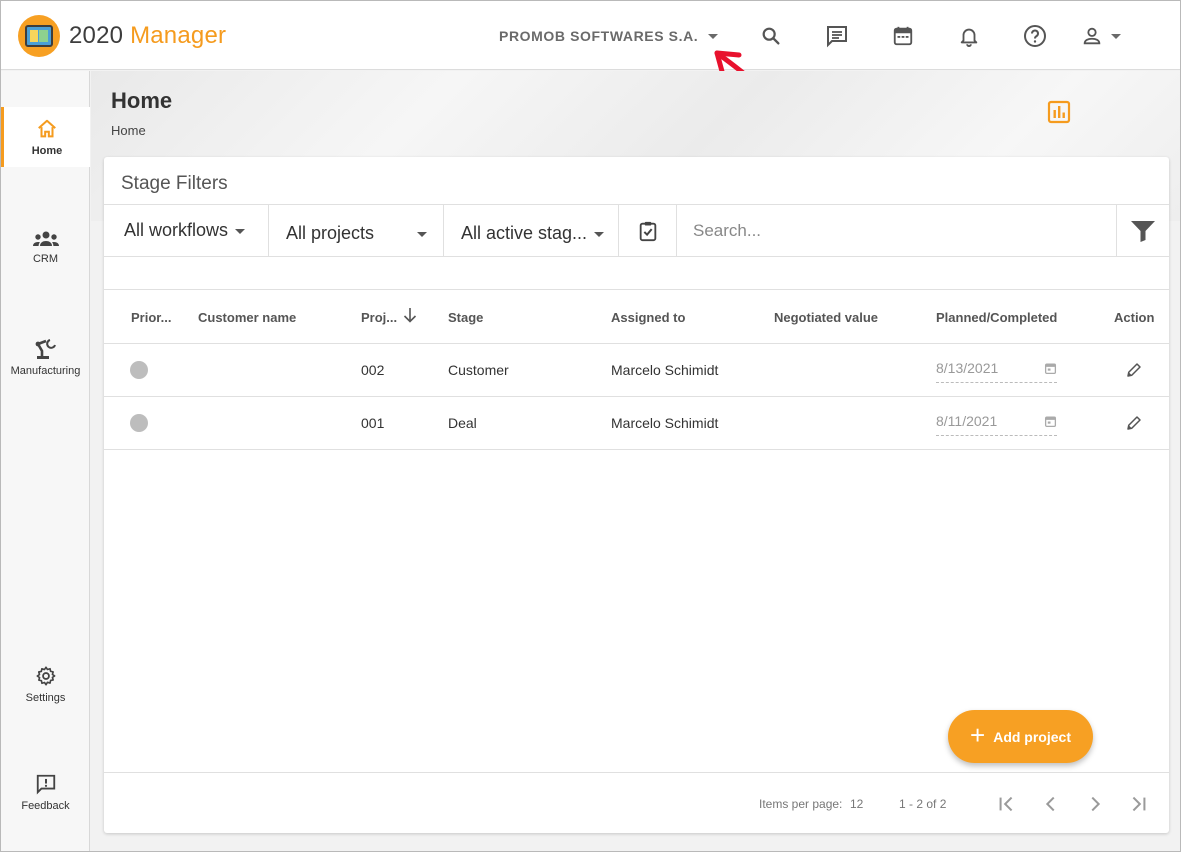 This screenshot has height=852, width=1181. I want to click on table-row: 001 Deal Marcelo Schimidt 8/11/2021, so click(636, 423).